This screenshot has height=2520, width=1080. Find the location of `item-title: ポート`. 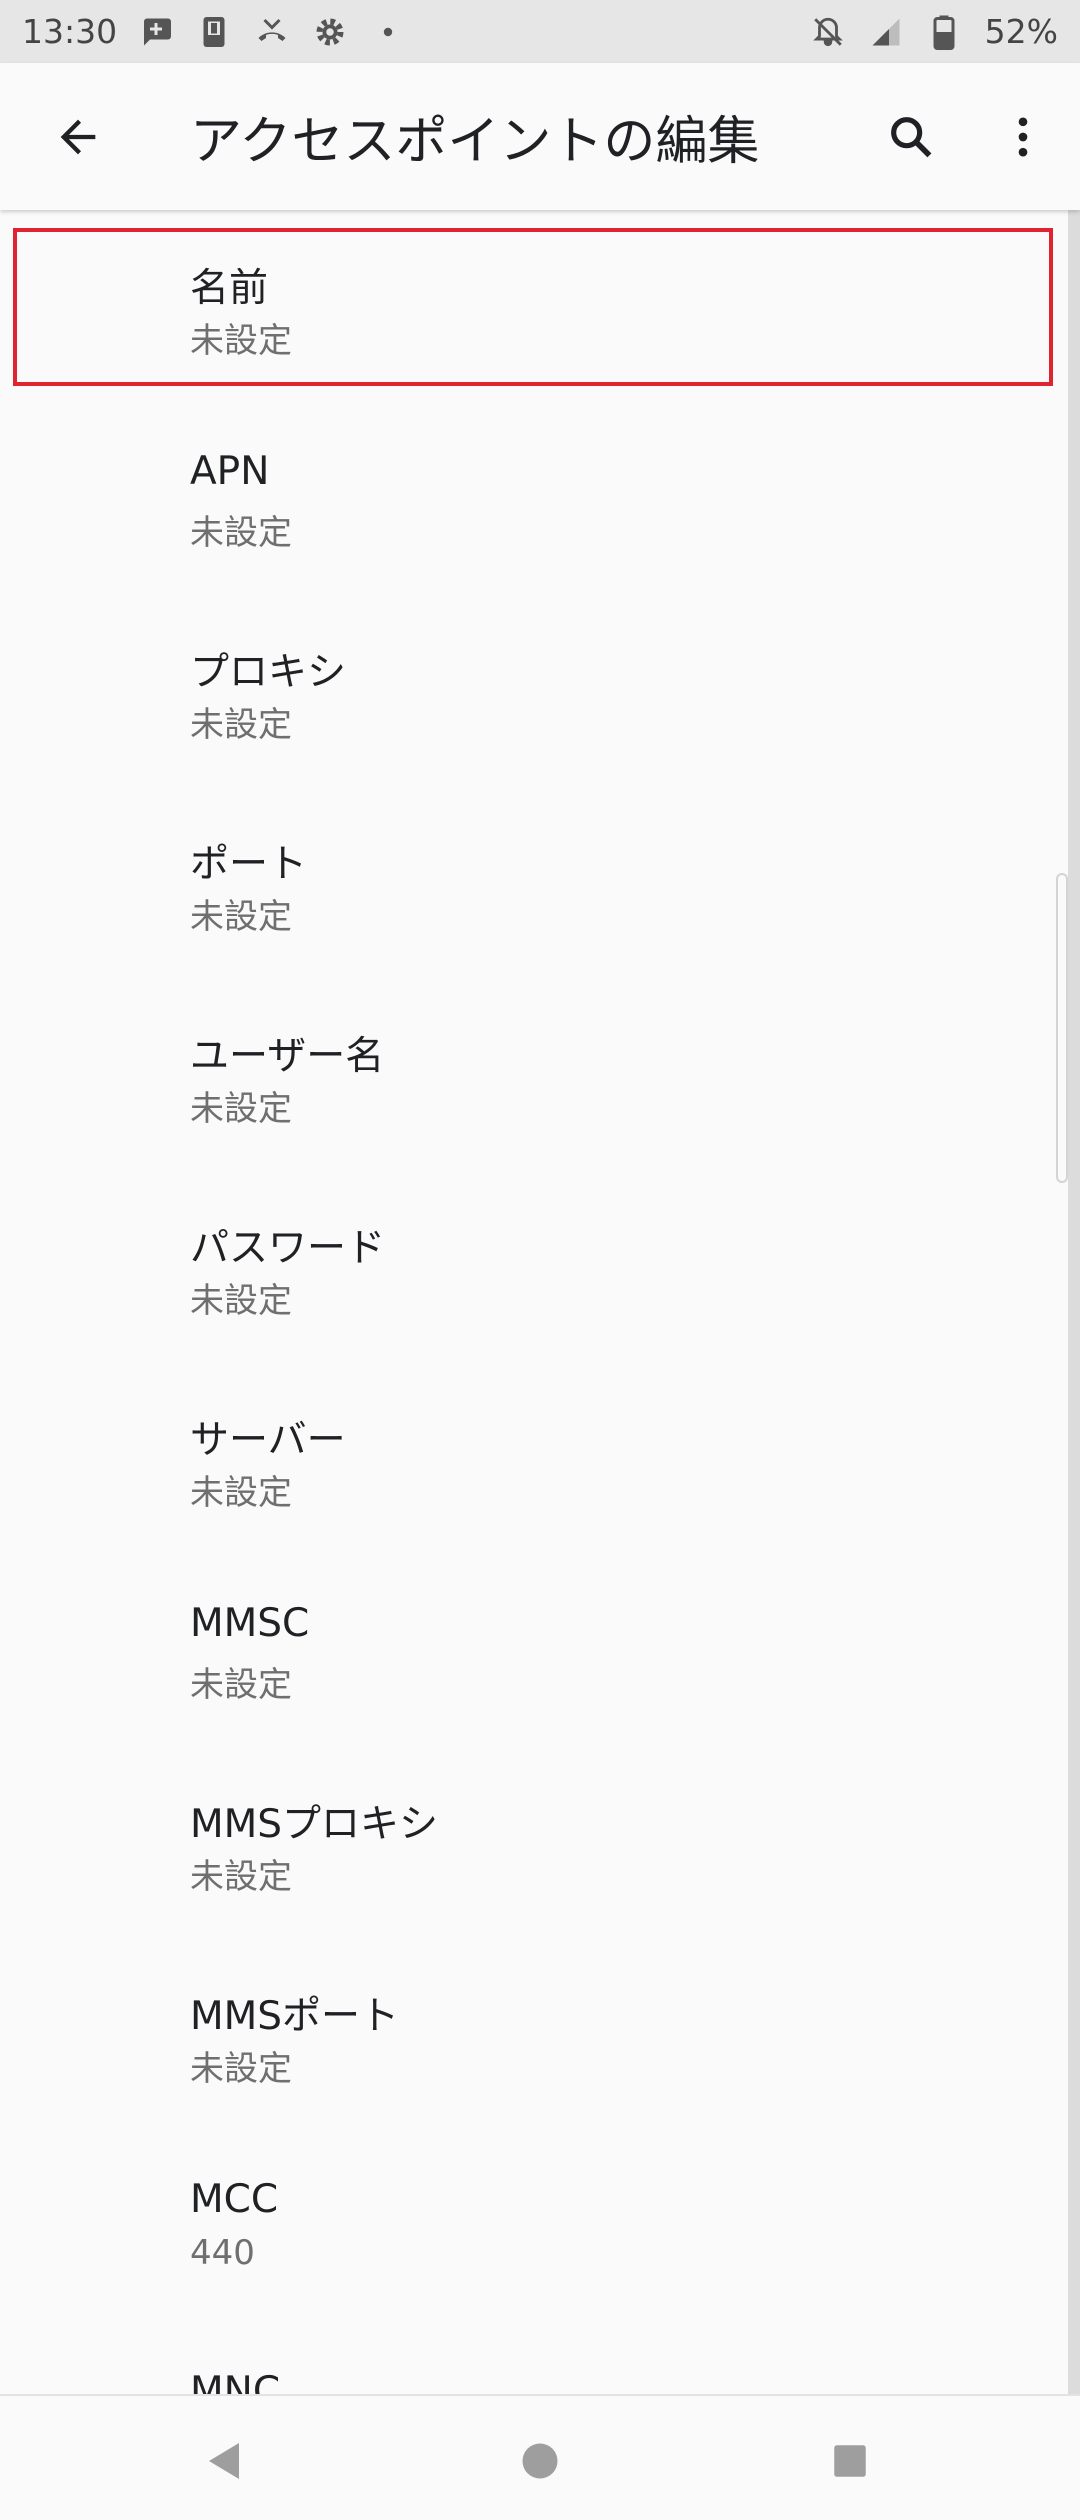

item-title: ポート is located at coordinates (249, 864).